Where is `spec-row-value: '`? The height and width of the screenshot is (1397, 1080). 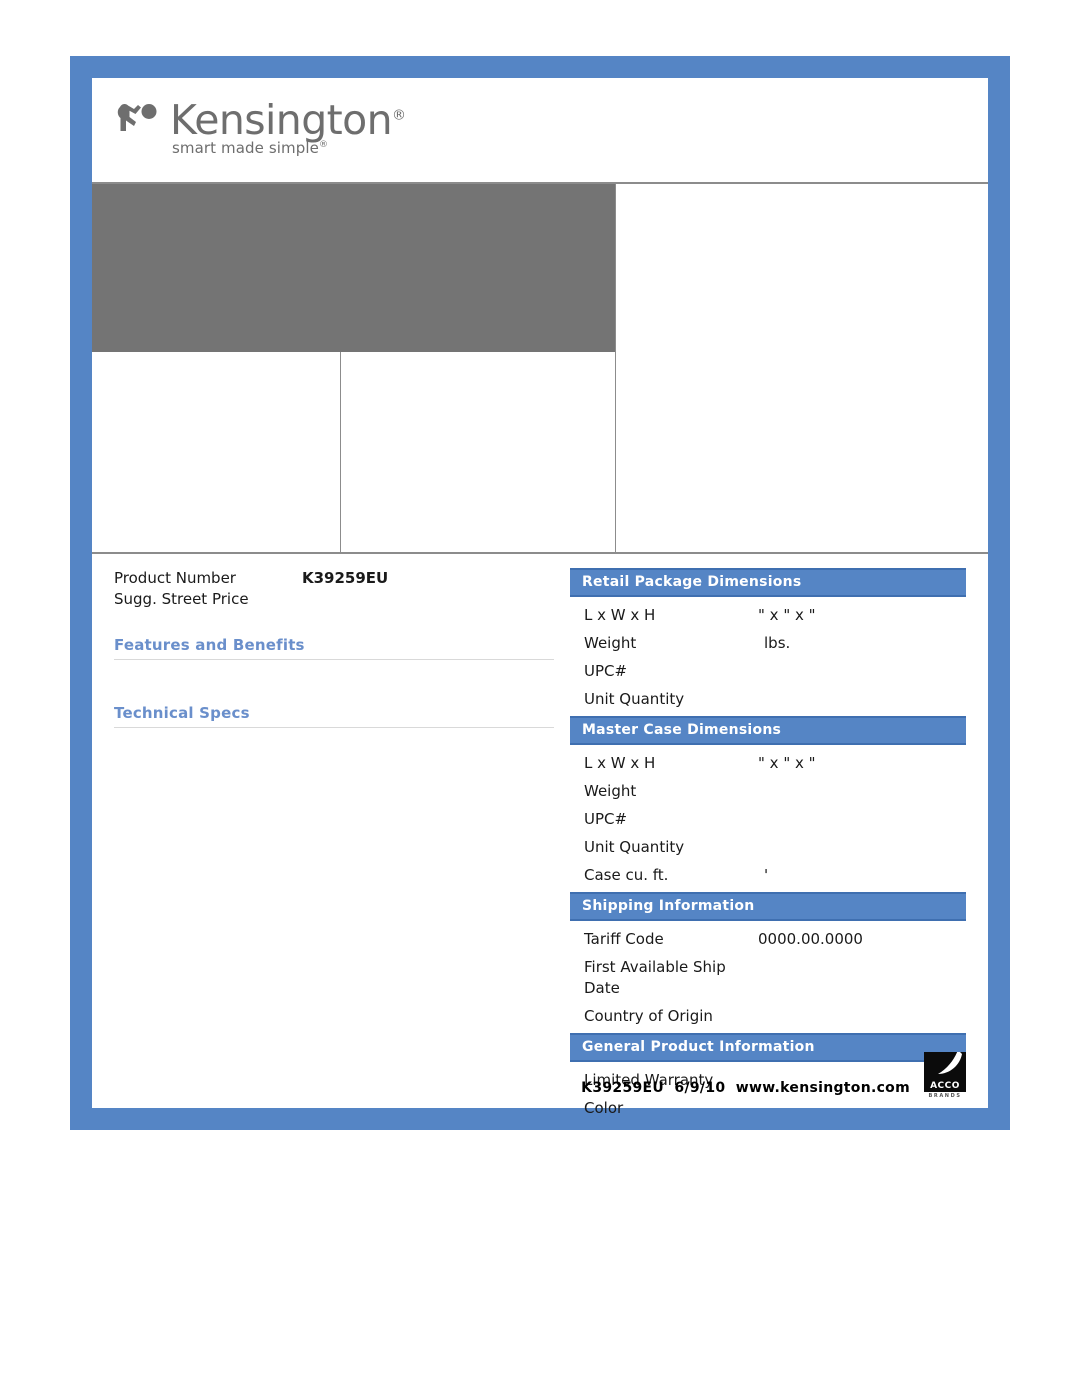 spec-row-value: ' is located at coordinates (766, 875).